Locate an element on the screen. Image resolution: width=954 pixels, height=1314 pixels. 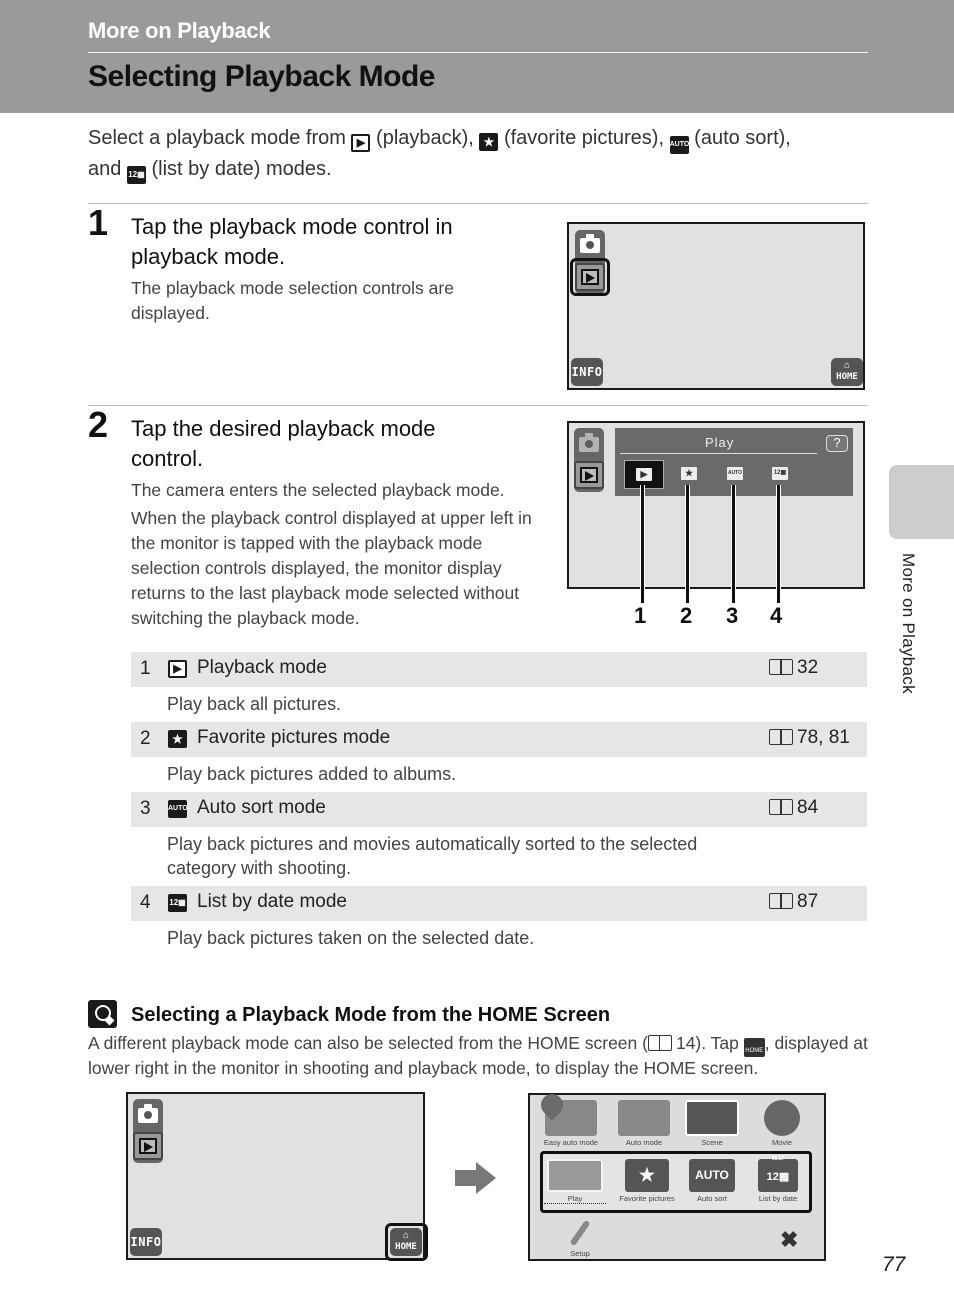
intro-text: and is located at coordinates (105, 169).